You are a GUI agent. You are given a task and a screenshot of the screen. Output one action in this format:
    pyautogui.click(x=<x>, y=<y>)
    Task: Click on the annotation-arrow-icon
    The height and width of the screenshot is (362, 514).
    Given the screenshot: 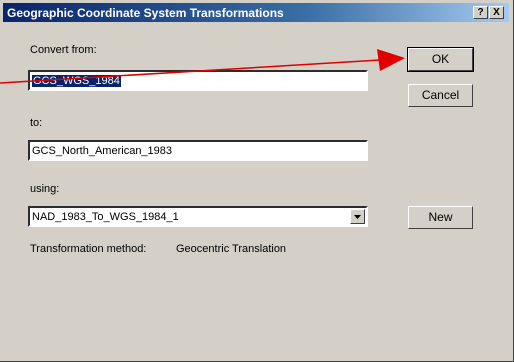 What is the action you would take?
    pyautogui.click(x=202, y=66)
    